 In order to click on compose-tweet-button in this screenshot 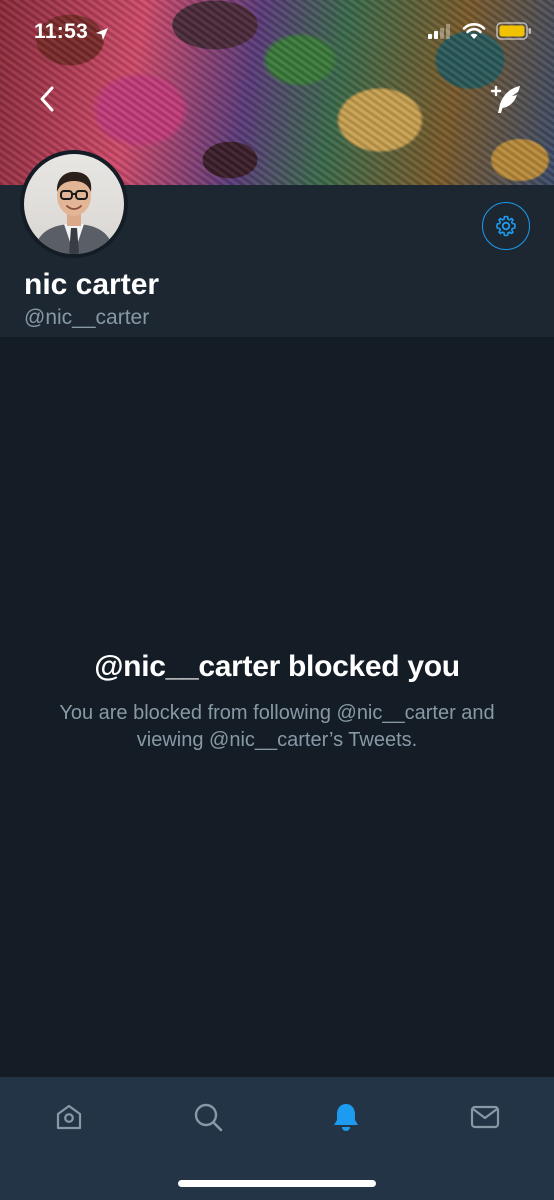, I will do `click(506, 100)`.